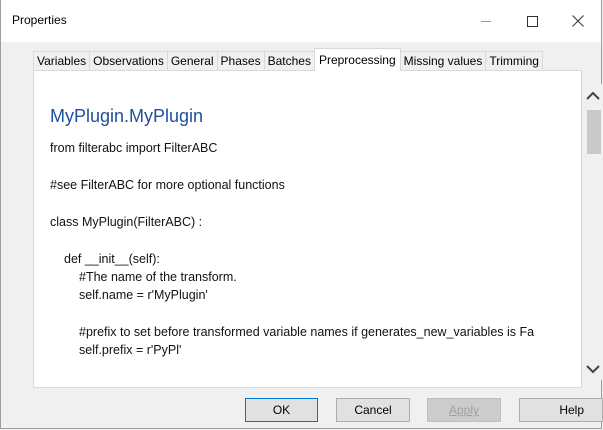 The width and height of the screenshot is (603, 430). I want to click on tab-batches: Batches, so click(289, 61).